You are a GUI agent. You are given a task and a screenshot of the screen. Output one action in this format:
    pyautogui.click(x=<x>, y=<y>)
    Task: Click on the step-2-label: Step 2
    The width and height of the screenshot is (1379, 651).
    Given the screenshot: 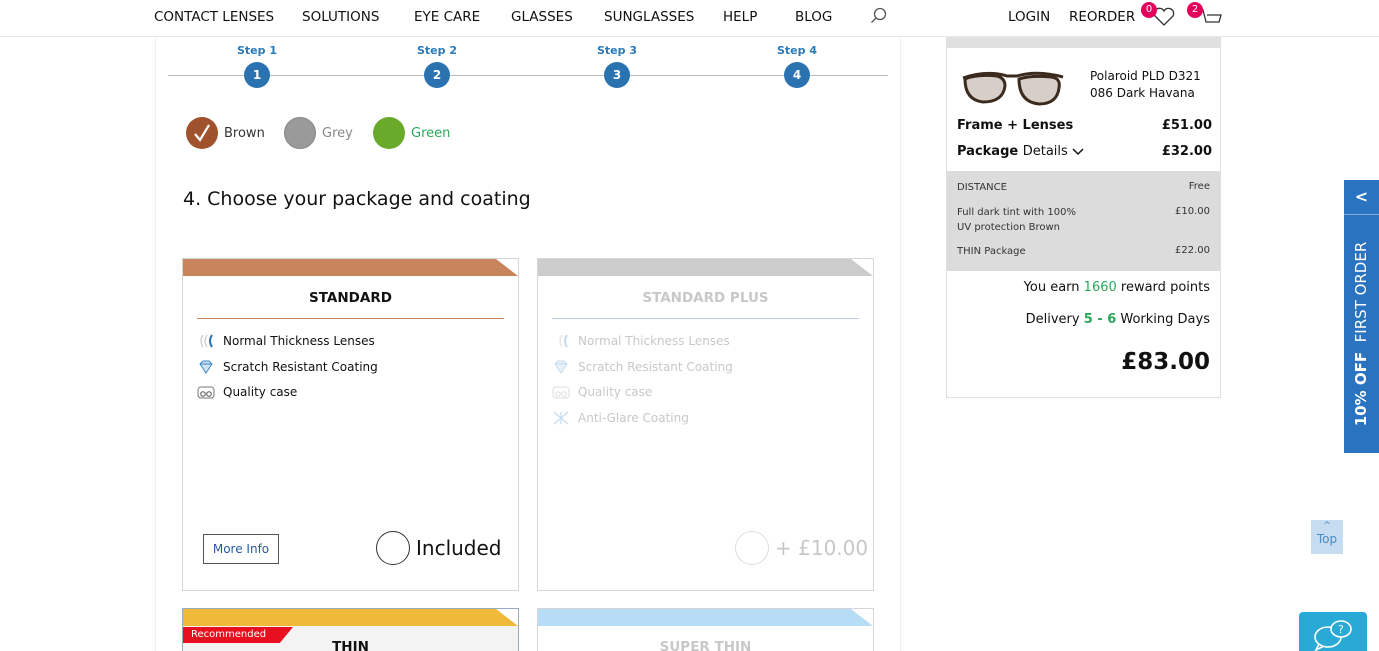 What is the action you would take?
    pyautogui.click(x=437, y=50)
    